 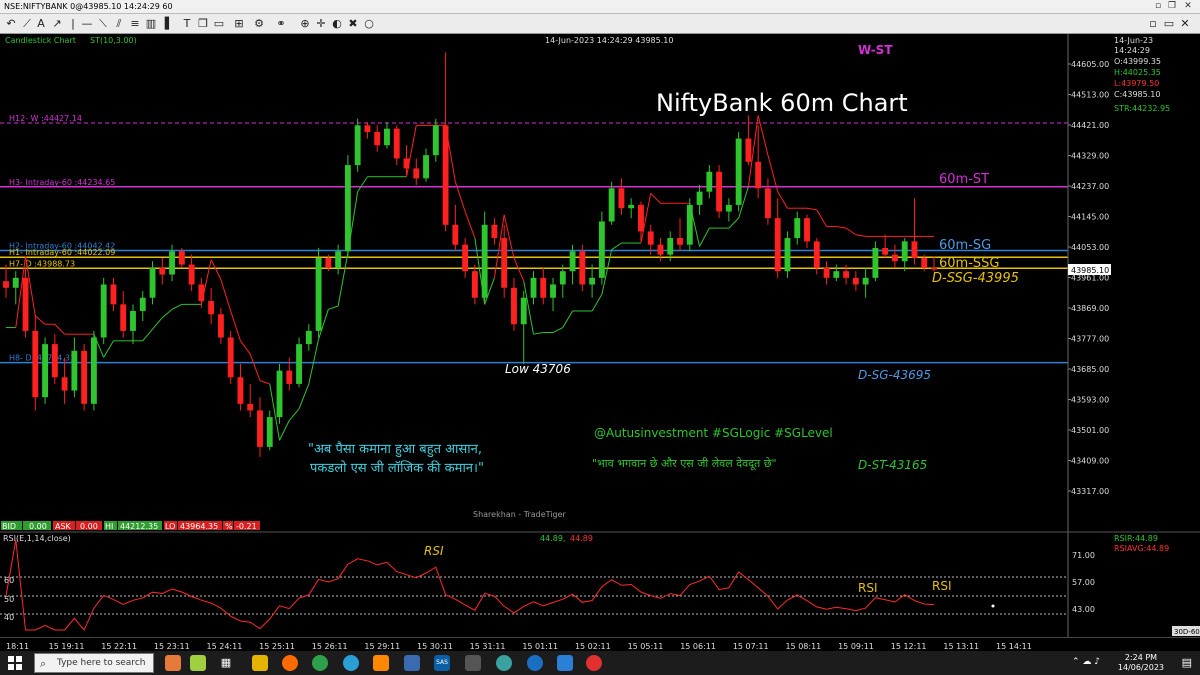 I want to click on app-icon-colors, so click(x=198, y=663).